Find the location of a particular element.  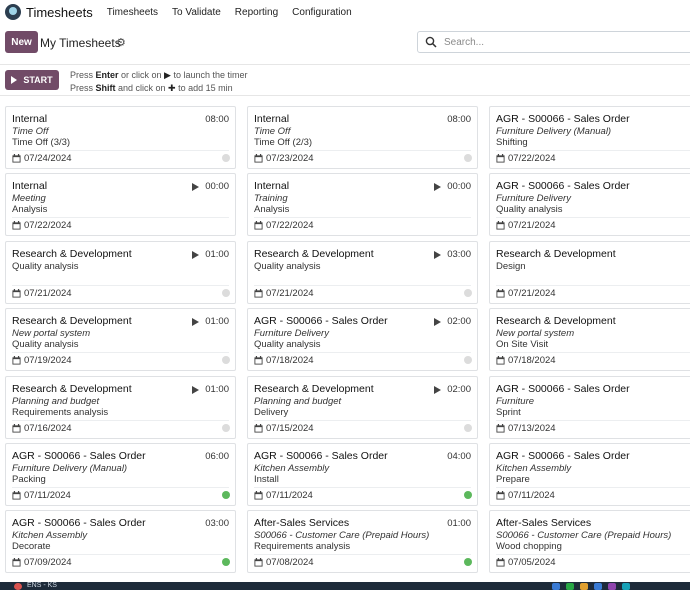

start-timer-button: START is located at coordinates (32, 80).